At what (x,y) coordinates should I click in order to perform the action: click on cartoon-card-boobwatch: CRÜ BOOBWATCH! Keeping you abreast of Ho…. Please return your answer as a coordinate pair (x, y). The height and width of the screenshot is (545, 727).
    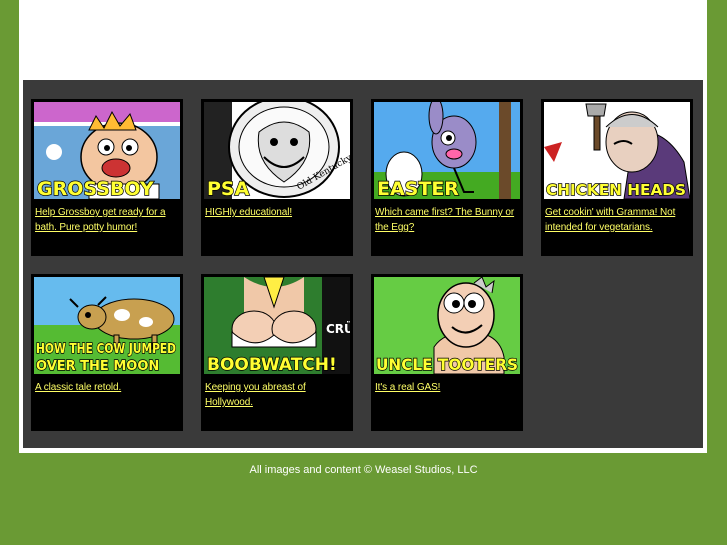
    Looking at the image, I should click on (277, 352).